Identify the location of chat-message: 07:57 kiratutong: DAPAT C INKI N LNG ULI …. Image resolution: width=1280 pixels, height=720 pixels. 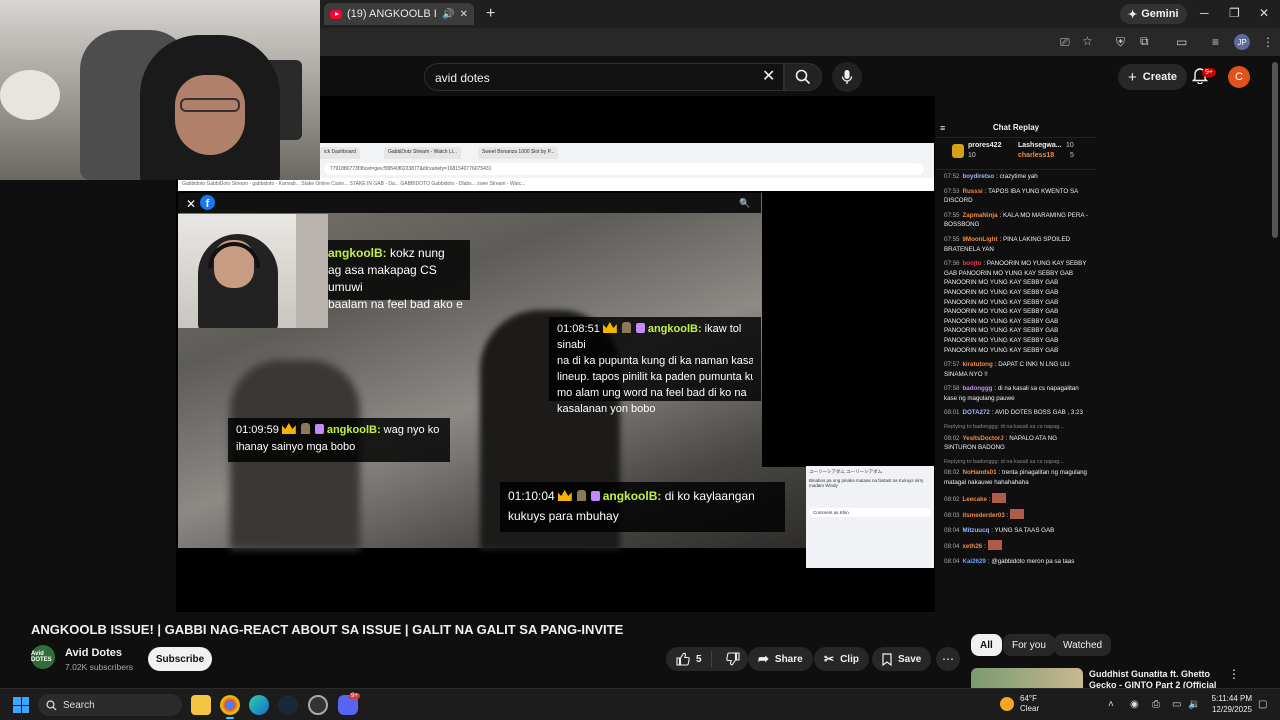
(1007, 369).